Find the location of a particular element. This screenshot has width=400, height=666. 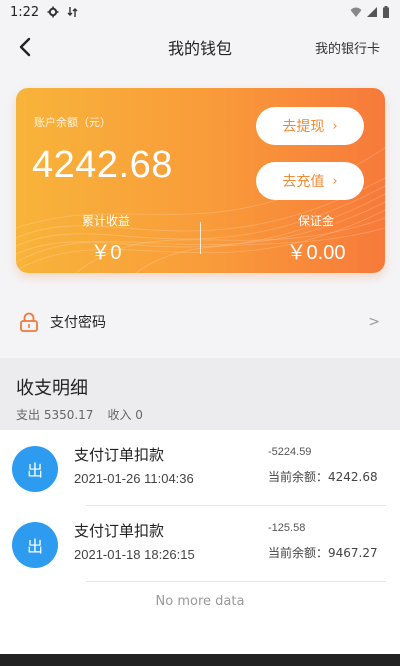

lock-icon is located at coordinates (29, 322).